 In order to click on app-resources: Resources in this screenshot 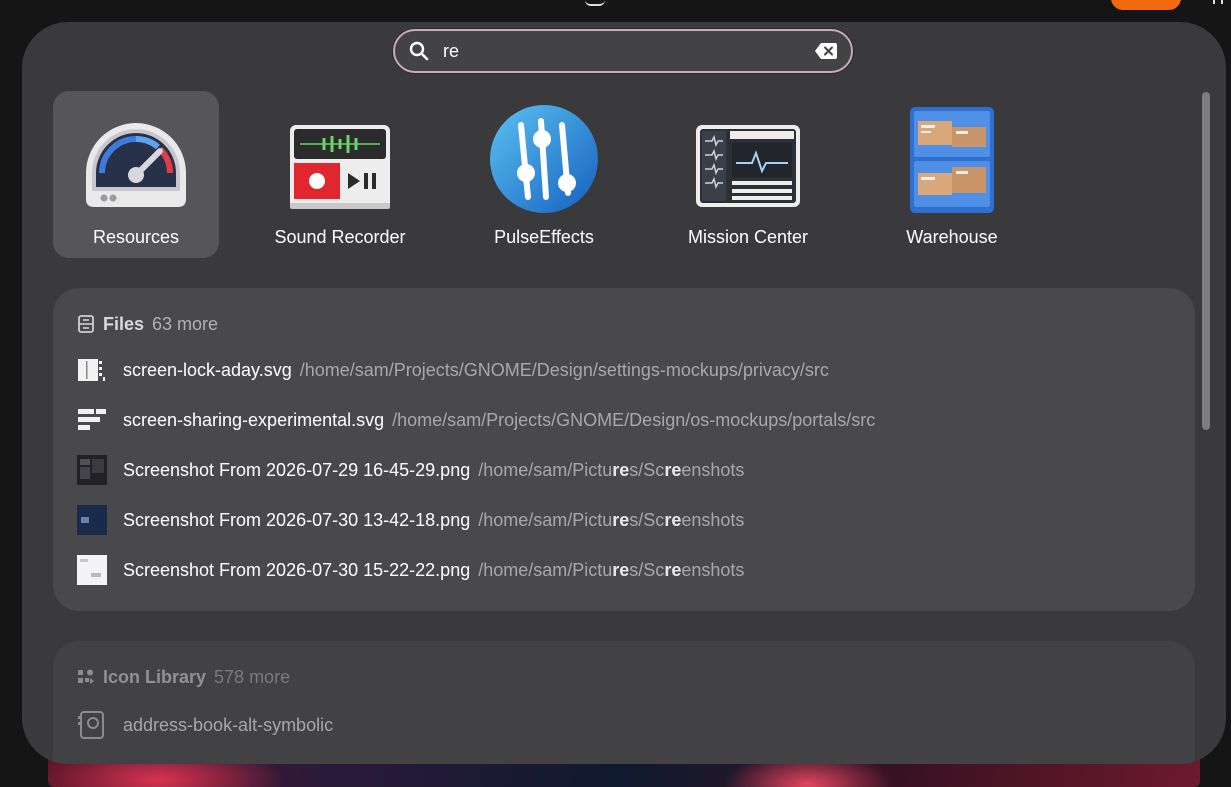, I will do `click(136, 174)`.